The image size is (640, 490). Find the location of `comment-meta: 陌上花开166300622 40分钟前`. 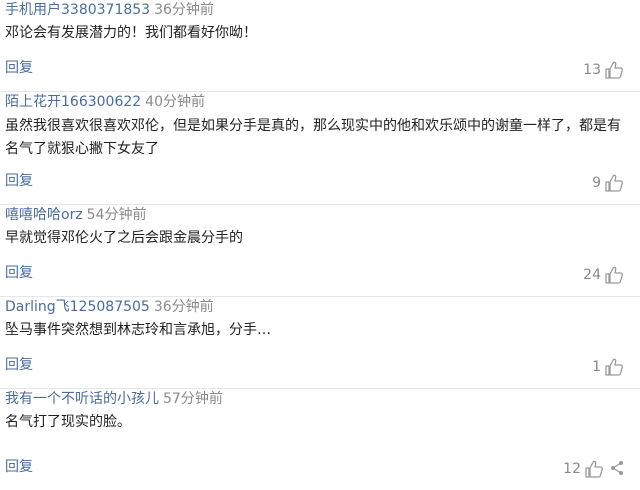

comment-meta: 陌上花开166300622 40分钟前 is located at coordinates (105, 102).